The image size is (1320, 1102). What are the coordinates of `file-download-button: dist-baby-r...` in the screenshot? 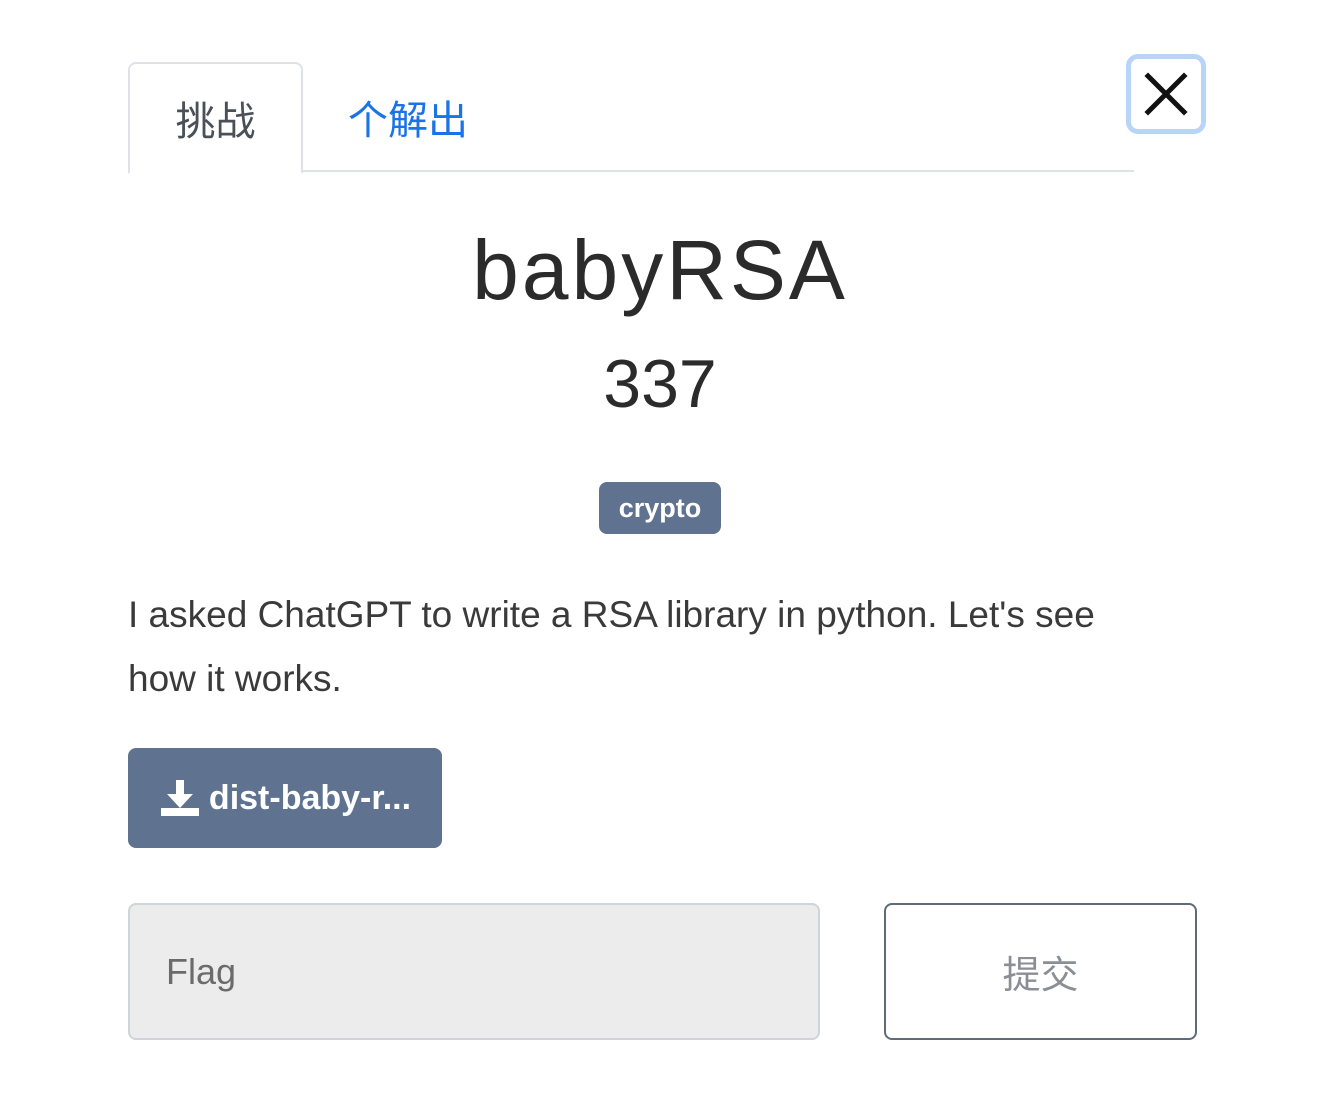 It's located at (285, 798).